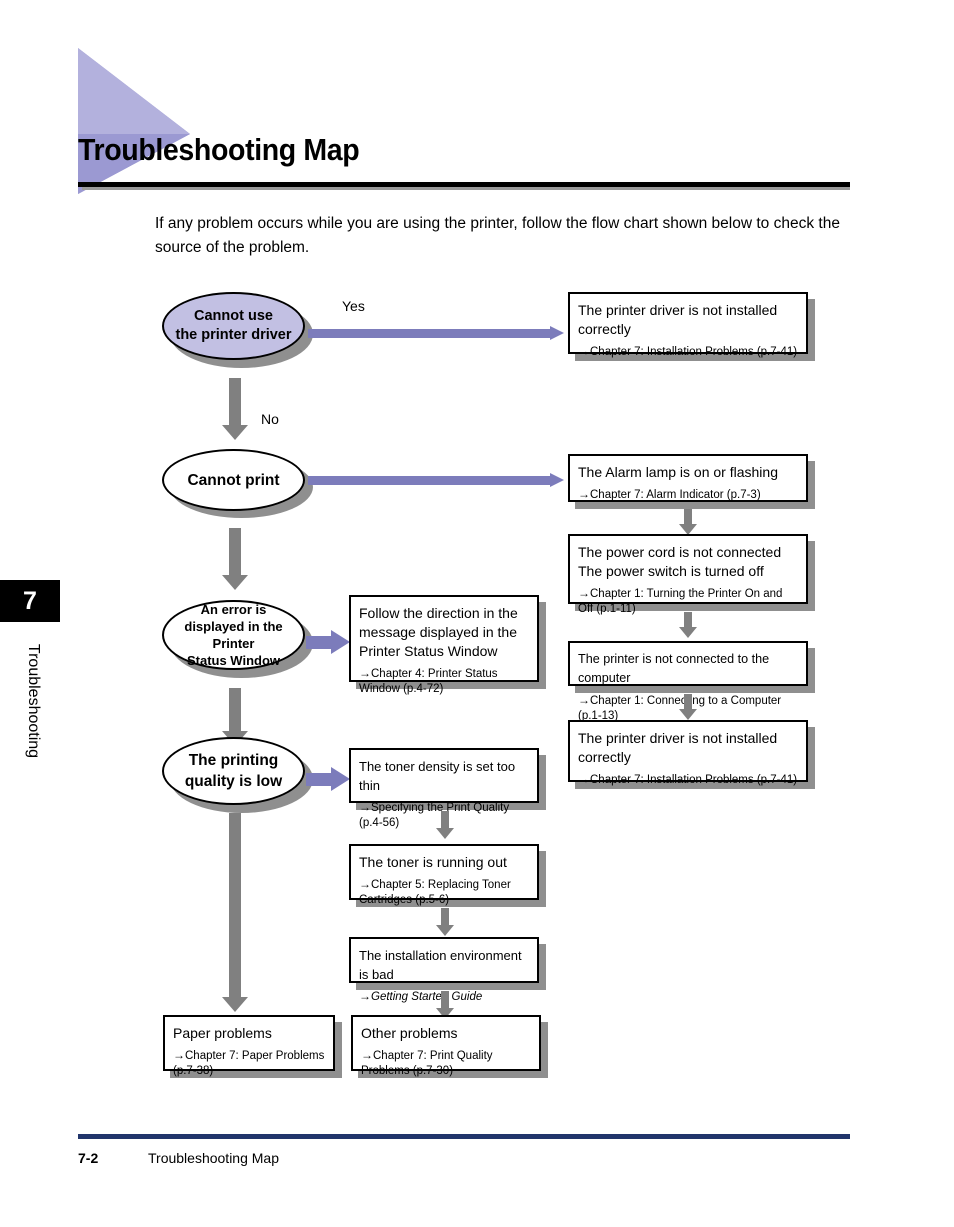 The image size is (954, 1227). I want to click on purple-arrow-printing-quality, so click(328, 779).